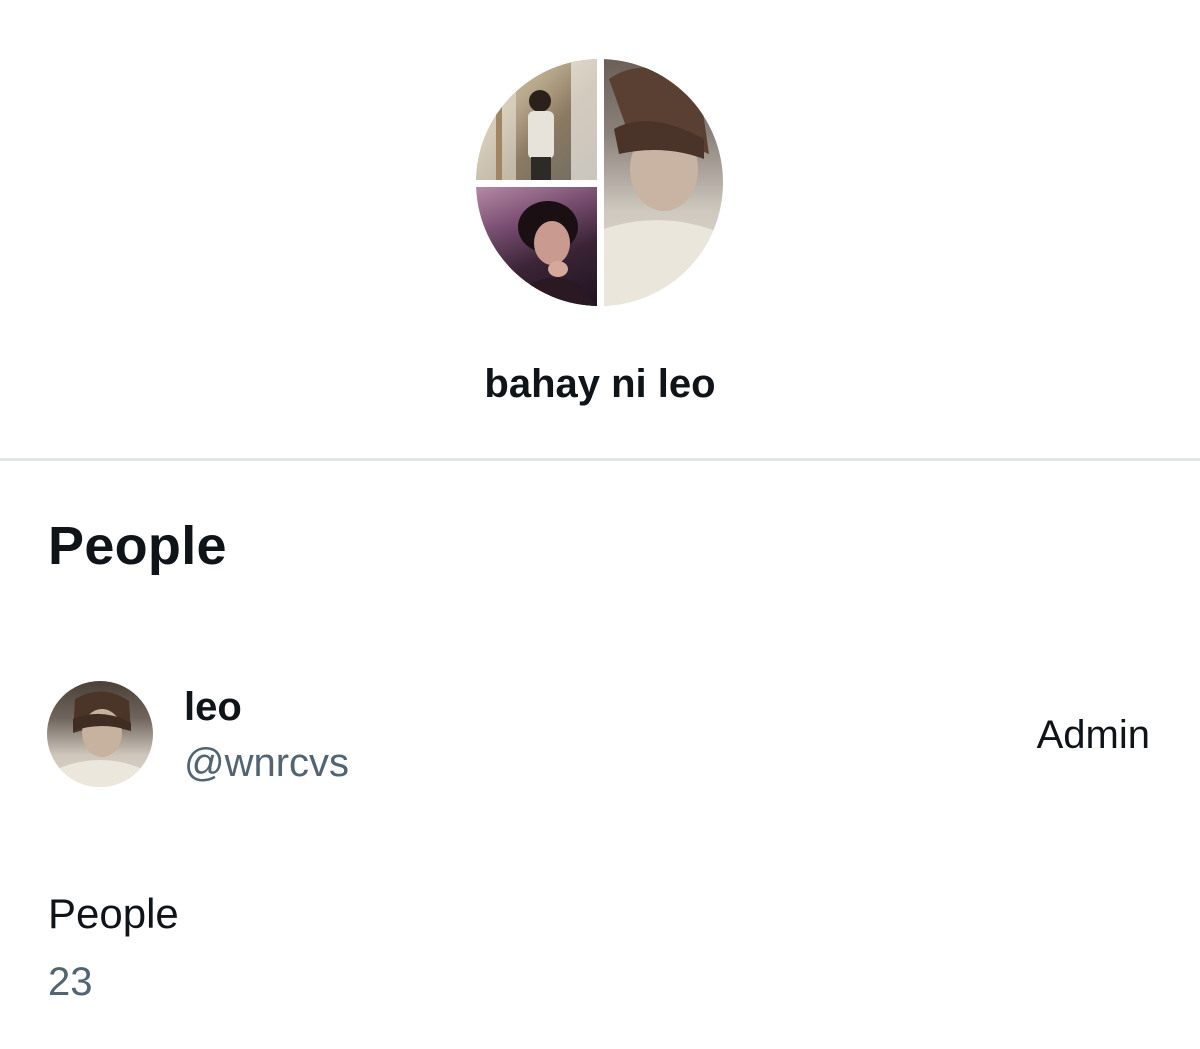  What do you see at coordinates (600, 459) in the screenshot?
I see `section-divider` at bounding box center [600, 459].